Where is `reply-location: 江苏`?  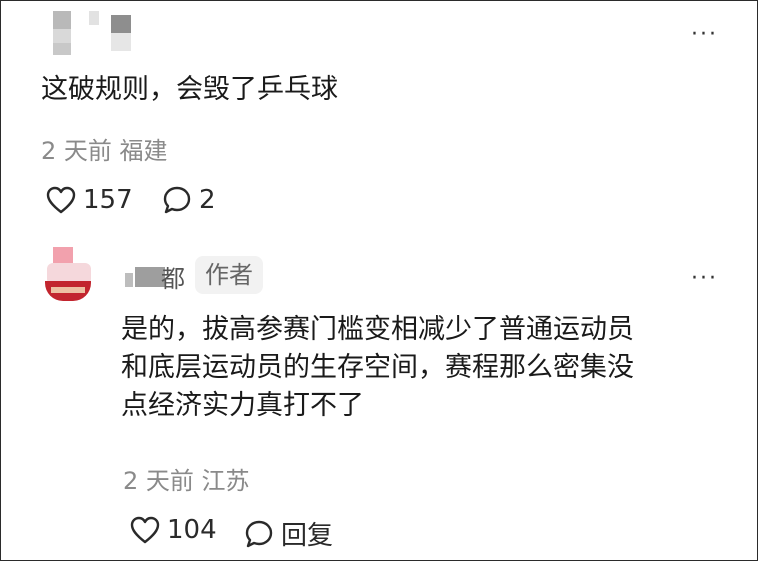 reply-location: 江苏 is located at coordinates (225, 481).